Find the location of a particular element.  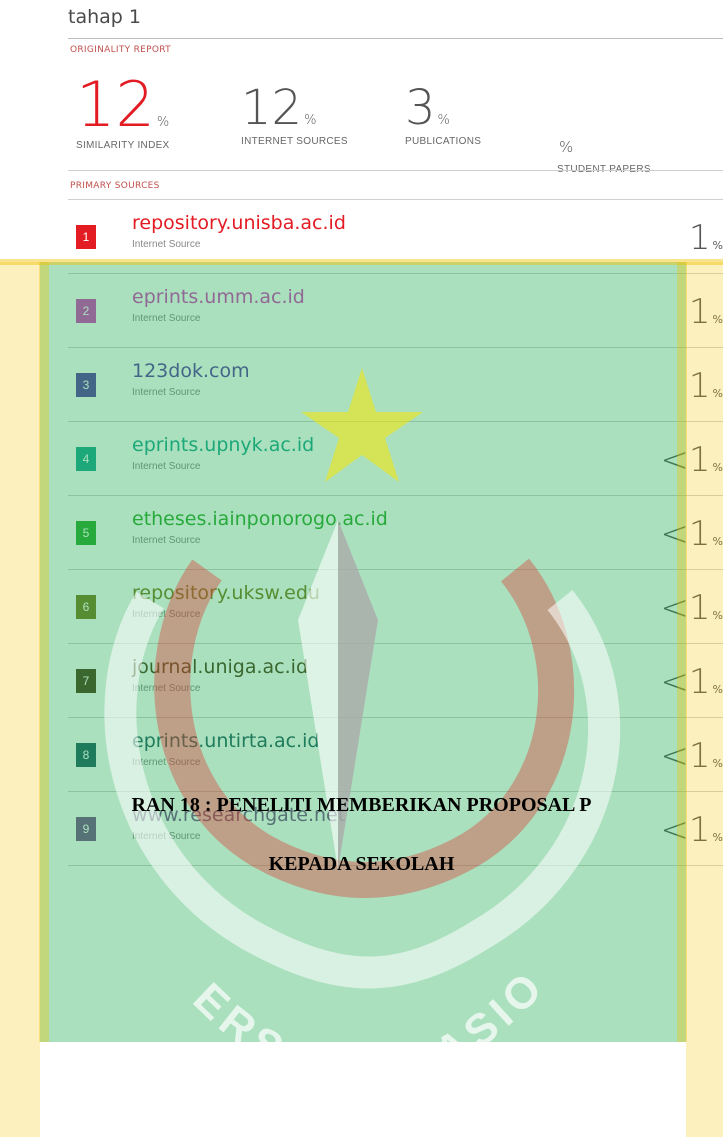

stat-similarity-index: 12% SIMILARITY INDEX is located at coordinates (123, 113).